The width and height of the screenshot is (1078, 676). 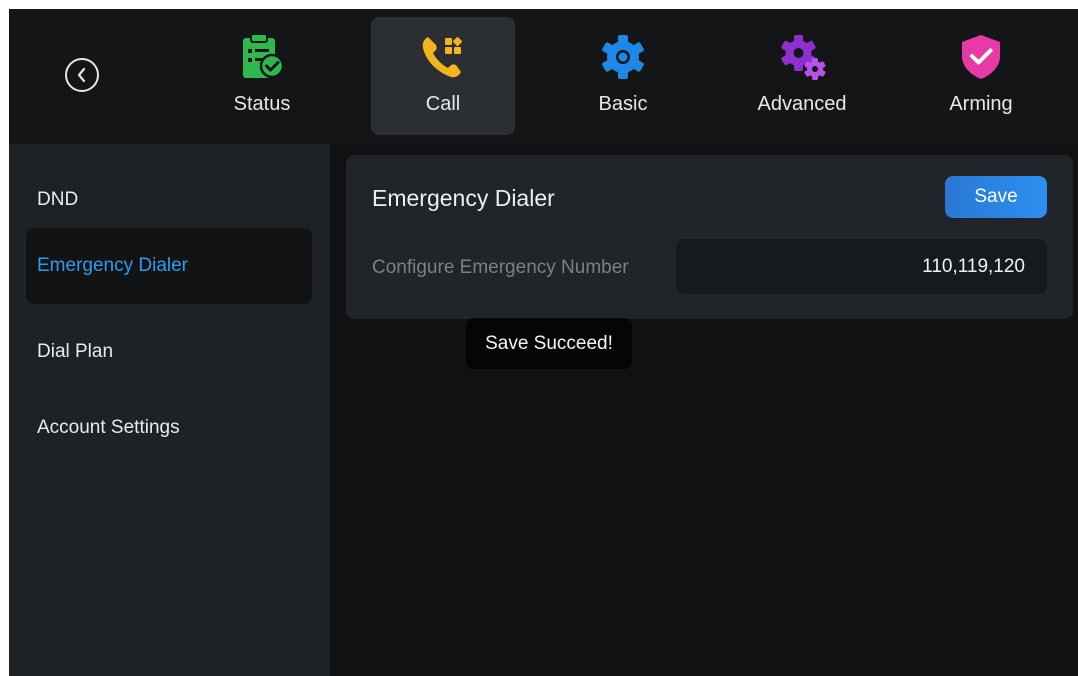 I want to click on tab-label: Status, so click(x=262, y=104).